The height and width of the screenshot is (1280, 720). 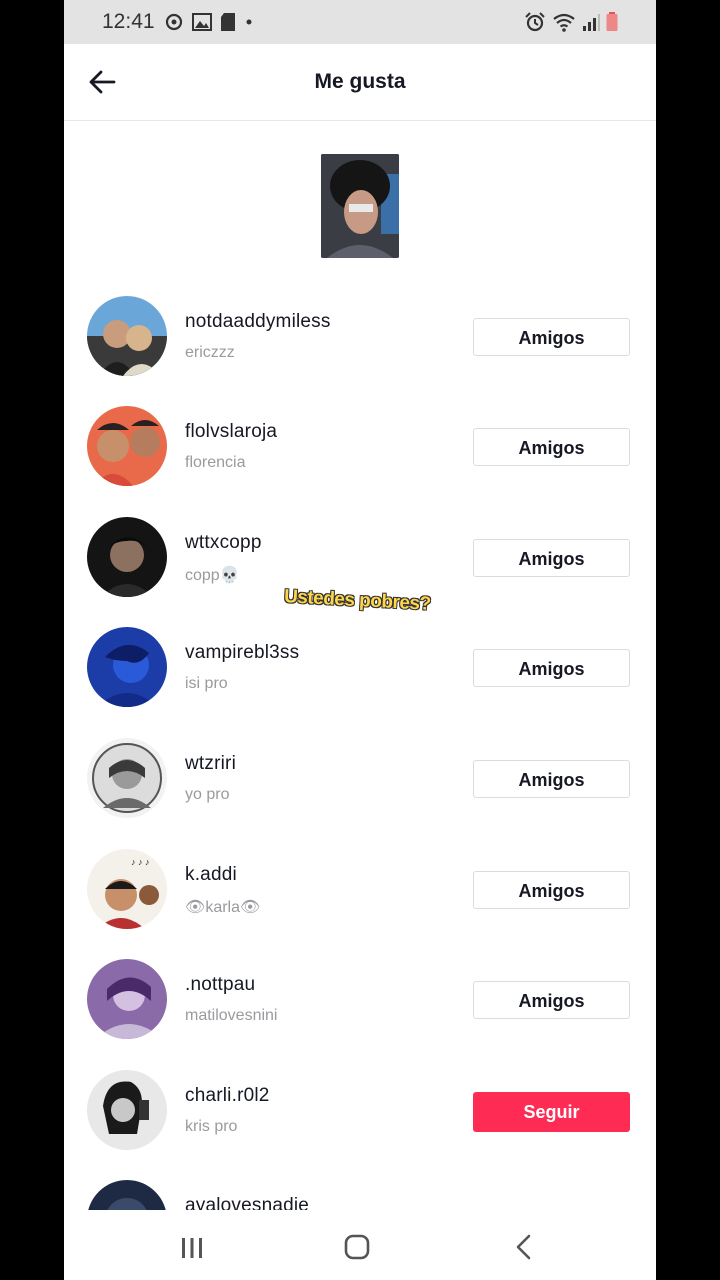 What do you see at coordinates (535, 22) in the screenshot?
I see `alarm-icon` at bounding box center [535, 22].